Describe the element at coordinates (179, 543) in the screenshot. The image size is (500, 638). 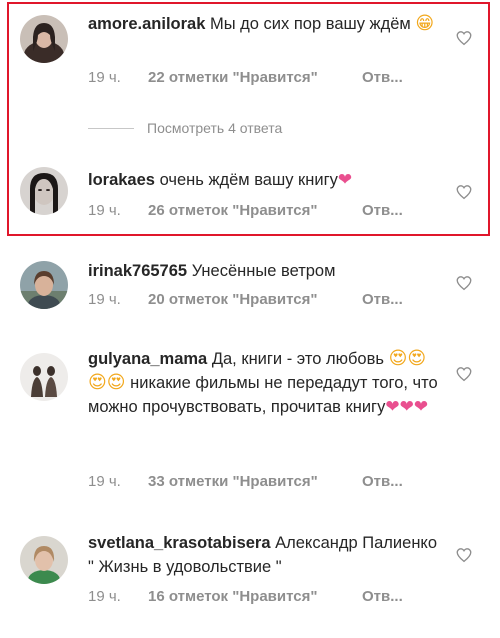
I see `comment-username: svetlana_krasotabisera` at that location.